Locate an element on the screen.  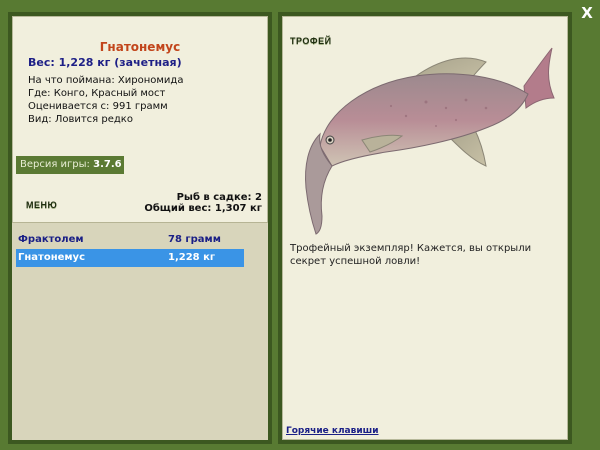
min-weight-line: Оценивается с: 991 грамм is located at coordinates (98, 106).